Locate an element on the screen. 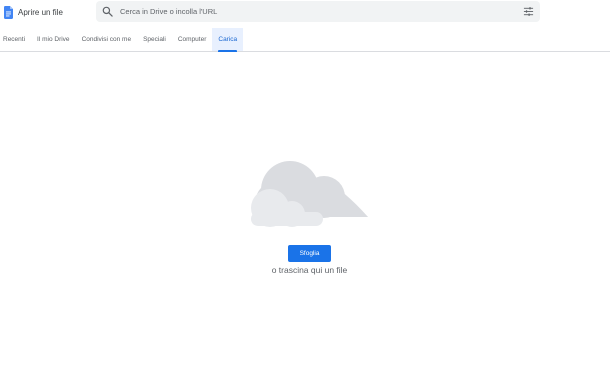 Image resolution: width=610 pixels, height=375 pixels. tab-condivisi-con-me: Condivisi con me is located at coordinates (107, 39).